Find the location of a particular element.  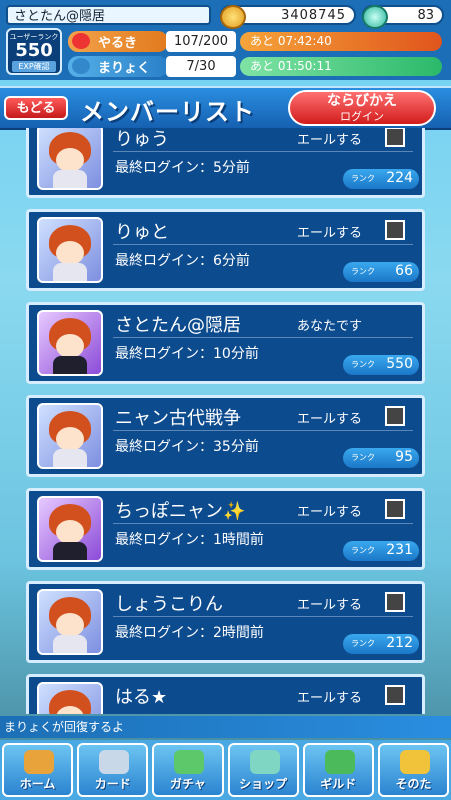

rank-value: 95 is located at coordinates (404, 457).